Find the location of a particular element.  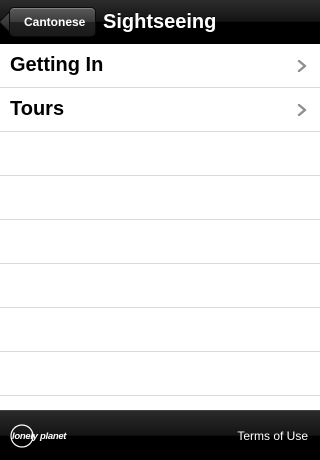

back-button: Cantonese is located at coordinates (53, 22).